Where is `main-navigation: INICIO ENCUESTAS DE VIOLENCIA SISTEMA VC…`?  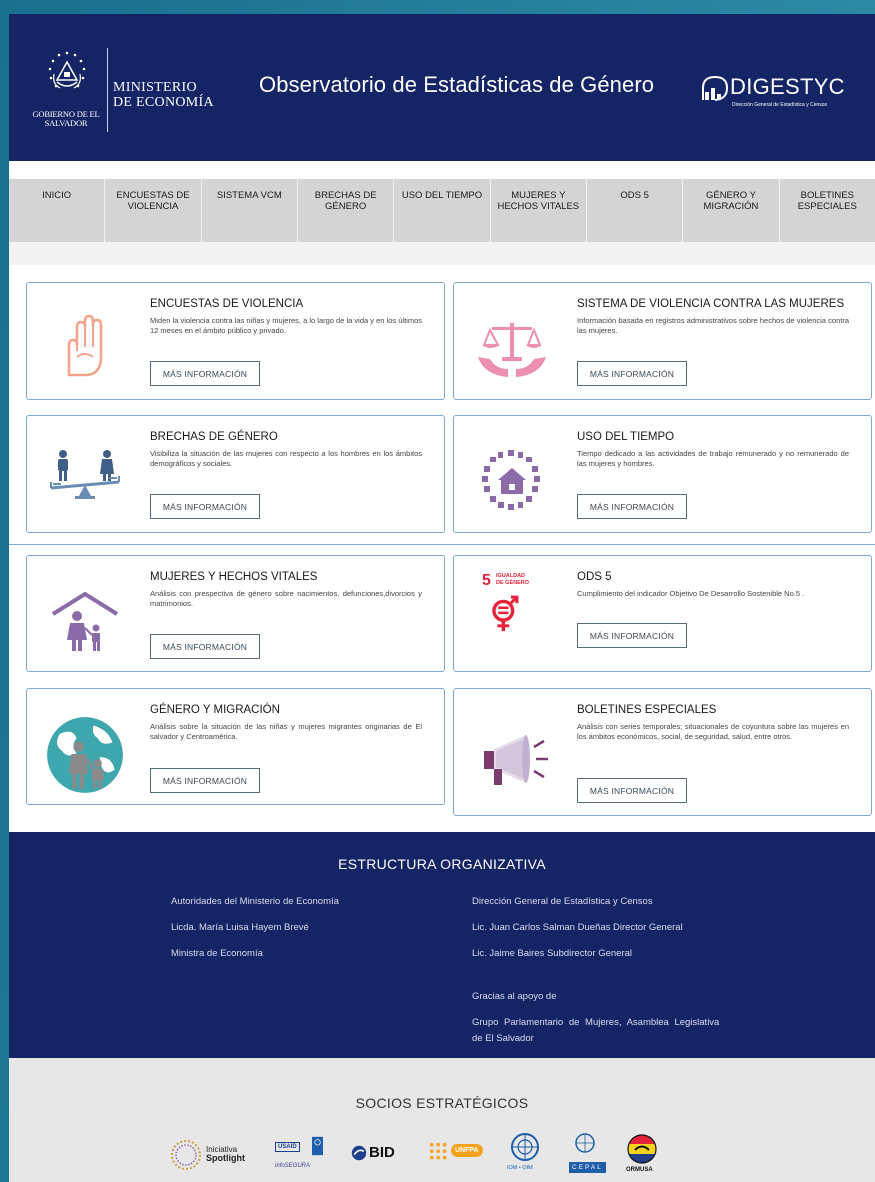 main-navigation: INICIO ENCUESTAS DE VIOLENCIA SISTEMA VC… is located at coordinates (442, 210).